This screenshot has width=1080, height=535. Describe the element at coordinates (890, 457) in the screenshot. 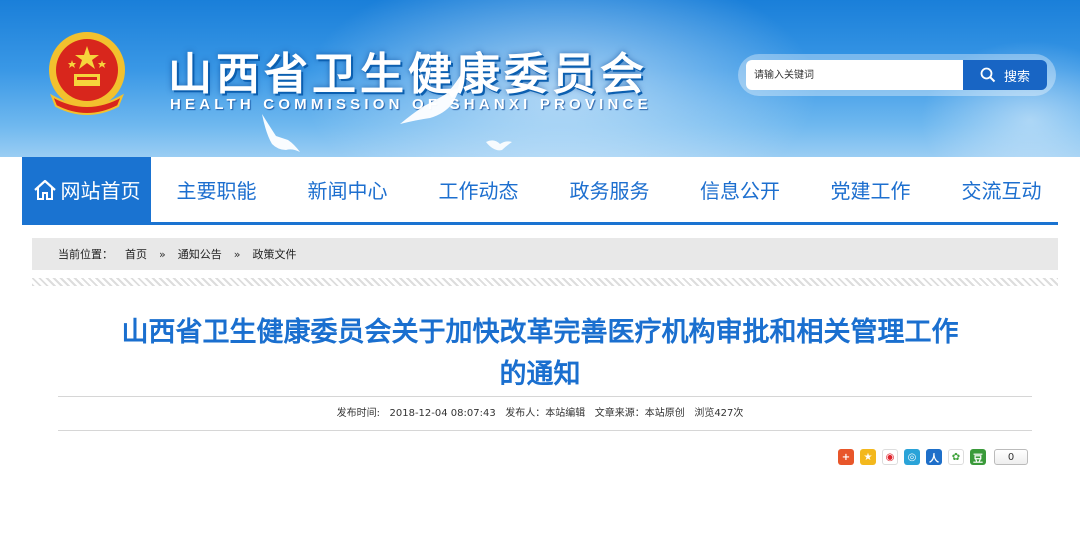

I see `weibo-icon: ◉` at that location.